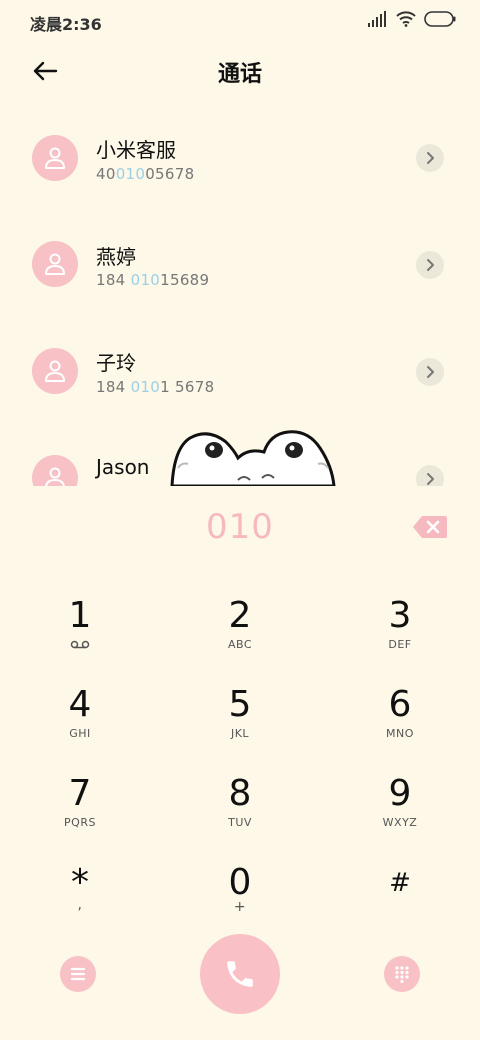 The image size is (480, 1040). Describe the element at coordinates (80, 704) in the screenshot. I see `key-digit: 4` at that location.